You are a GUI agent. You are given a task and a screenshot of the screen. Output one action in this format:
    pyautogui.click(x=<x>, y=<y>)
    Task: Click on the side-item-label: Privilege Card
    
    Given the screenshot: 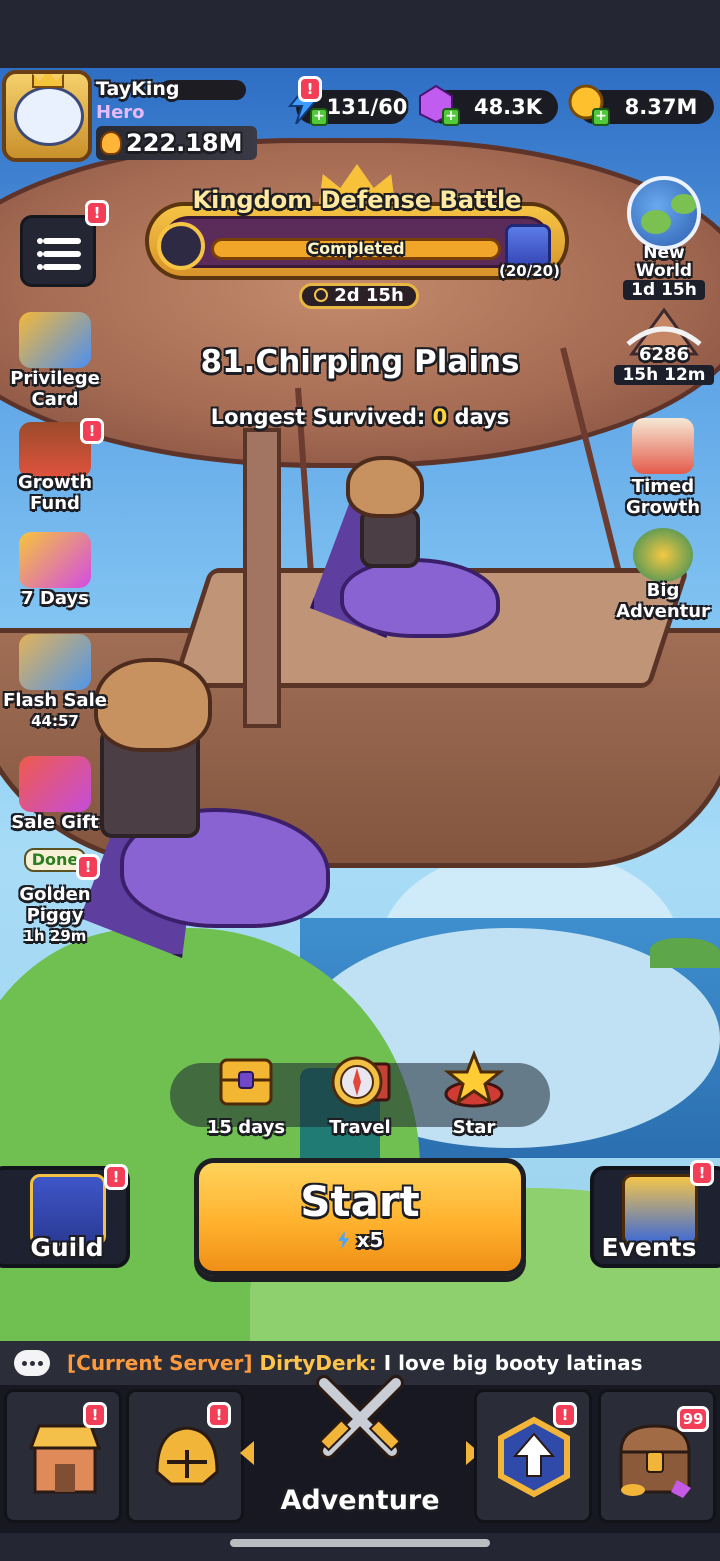 What is the action you would take?
    pyautogui.click(x=55, y=389)
    